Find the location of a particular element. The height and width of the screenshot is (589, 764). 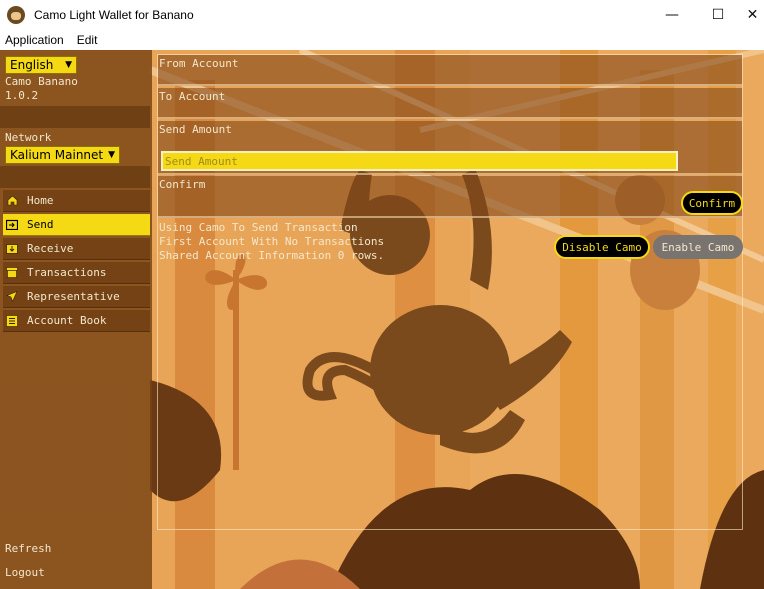

receive-icon is located at coordinates (12, 249).